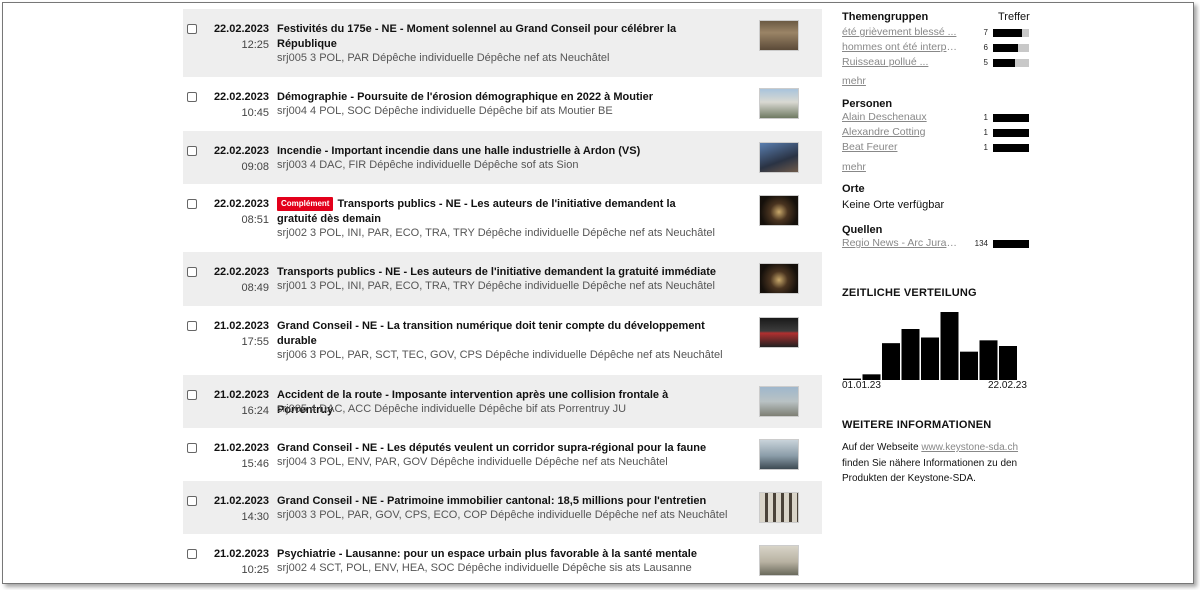 Image resolution: width=1200 pixels, height=590 pixels. I want to click on personen-more-link: mehr, so click(854, 167).